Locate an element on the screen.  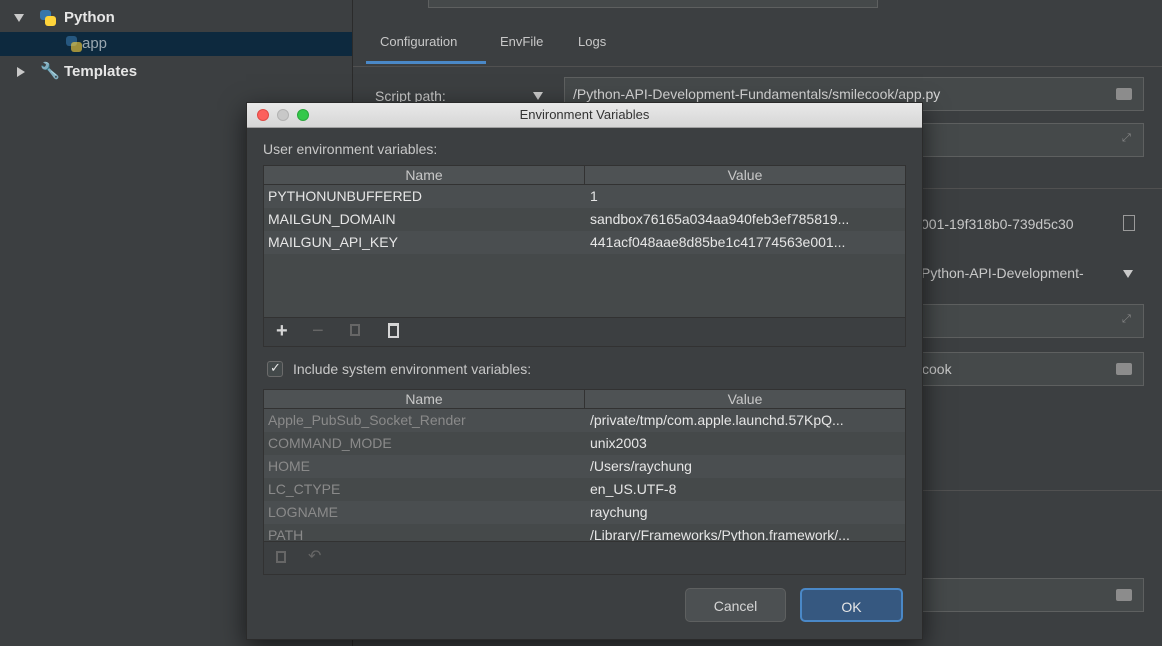
bottom-path-input is located at coordinates (1028, 595).